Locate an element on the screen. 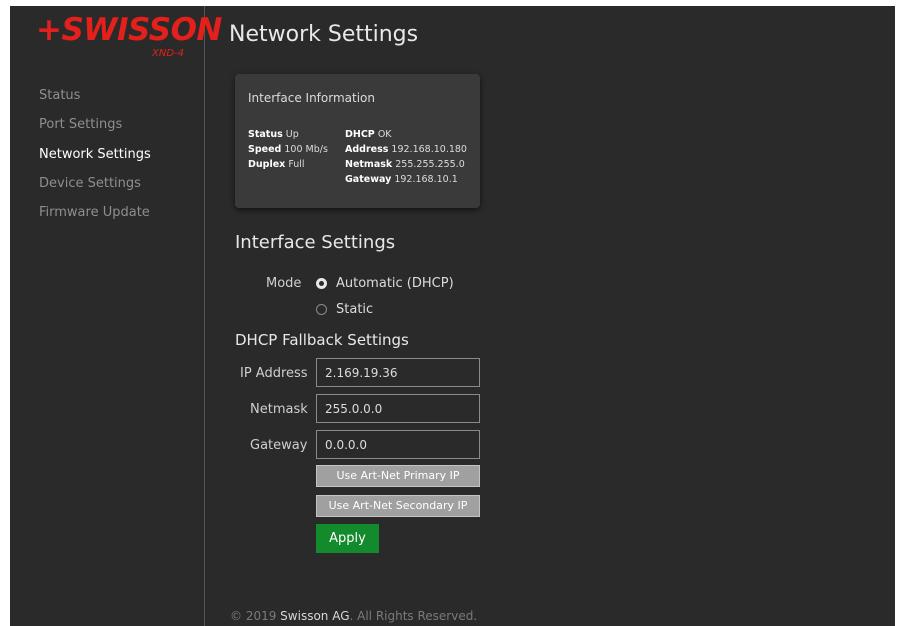 The width and height of the screenshot is (899, 626). status-value: Up is located at coordinates (292, 134).